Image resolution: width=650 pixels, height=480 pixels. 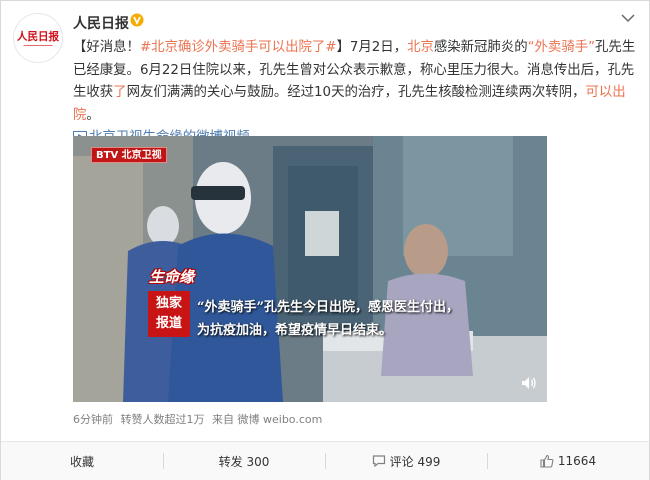 What do you see at coordinates (168, 303) in the screenshot?
I see `exclusive-line-1: 独家` at bounding box center [168, 303].